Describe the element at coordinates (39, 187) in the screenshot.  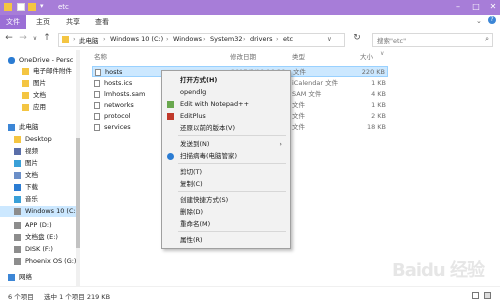
I see `sidebar-item: 下载` at that location.